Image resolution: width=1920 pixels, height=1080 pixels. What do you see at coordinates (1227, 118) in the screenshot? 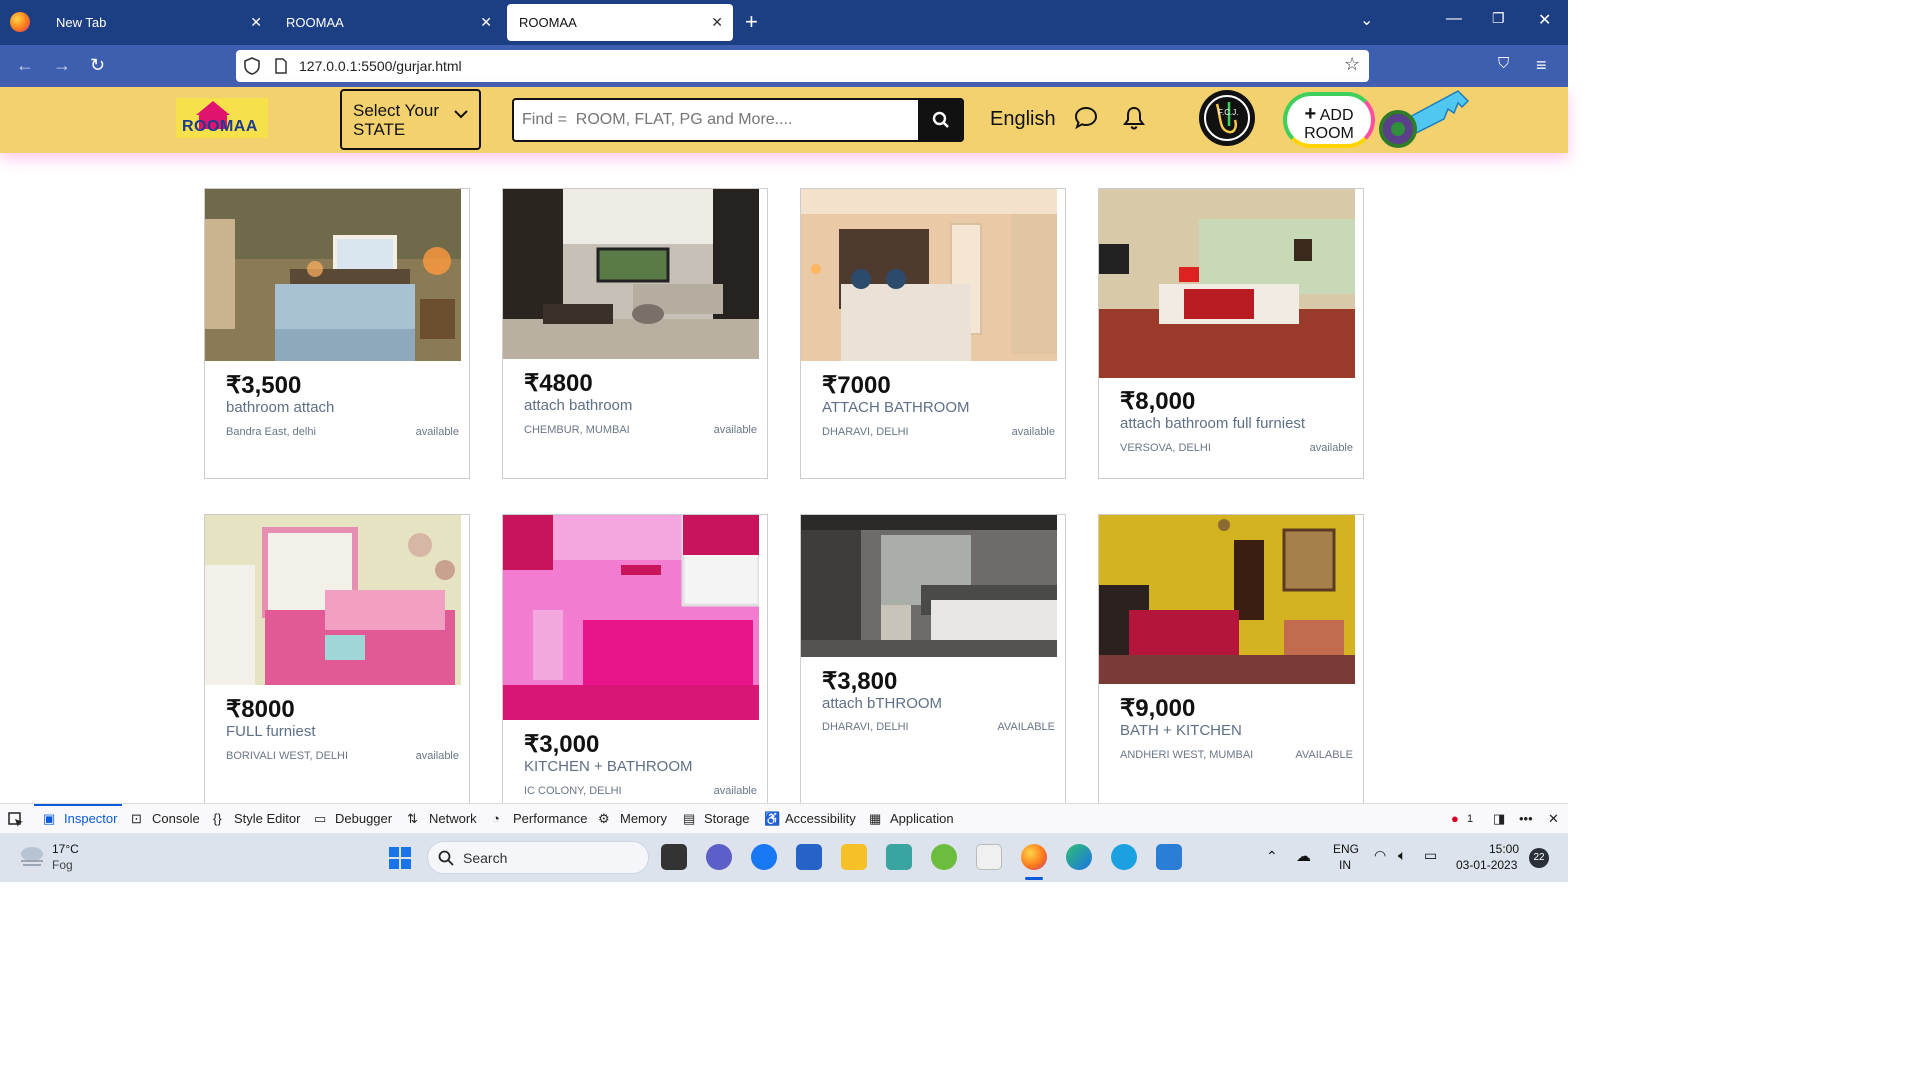
I see `profile-avatar: F.C.J.` at bounding box center [1227, 118].